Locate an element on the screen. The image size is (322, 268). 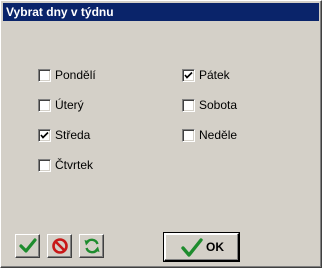
checkbox-label: Sobota is located at coordinates (218, 105).